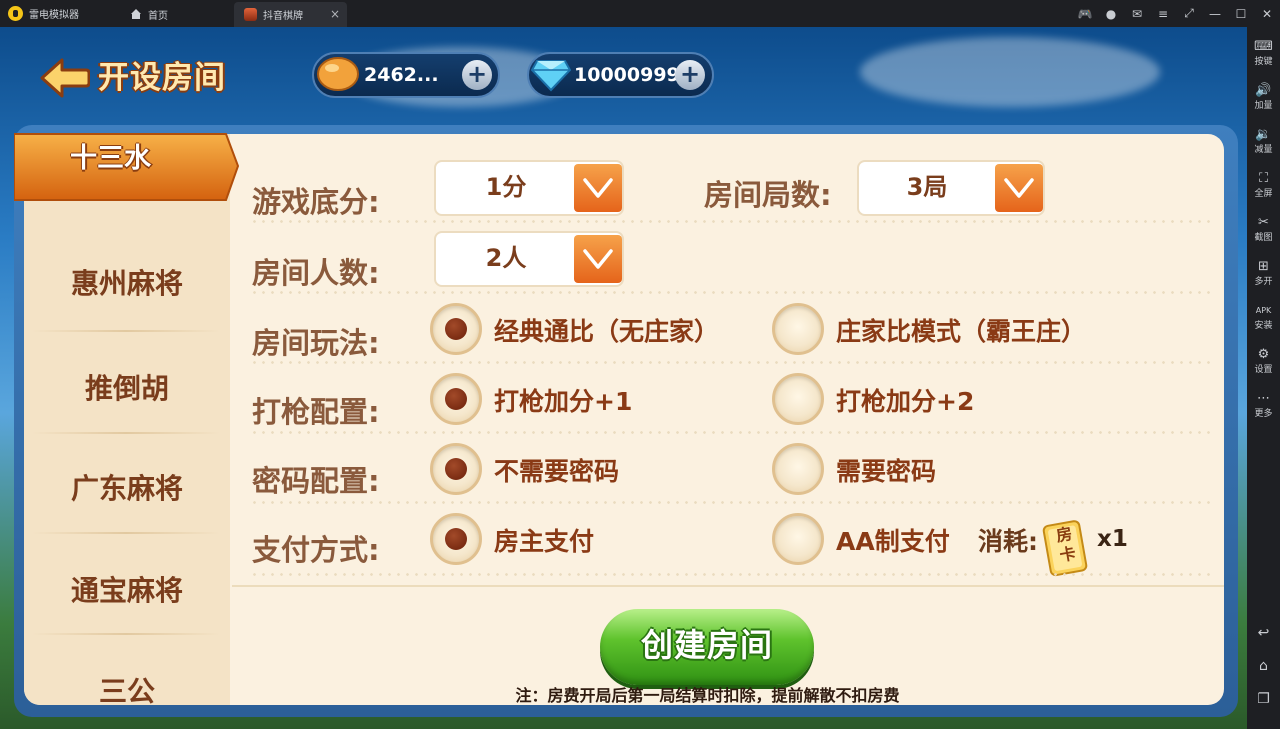  Describe the element at coordinates (551, 76) in the screenshot. I see `diamond-icon` at that location.